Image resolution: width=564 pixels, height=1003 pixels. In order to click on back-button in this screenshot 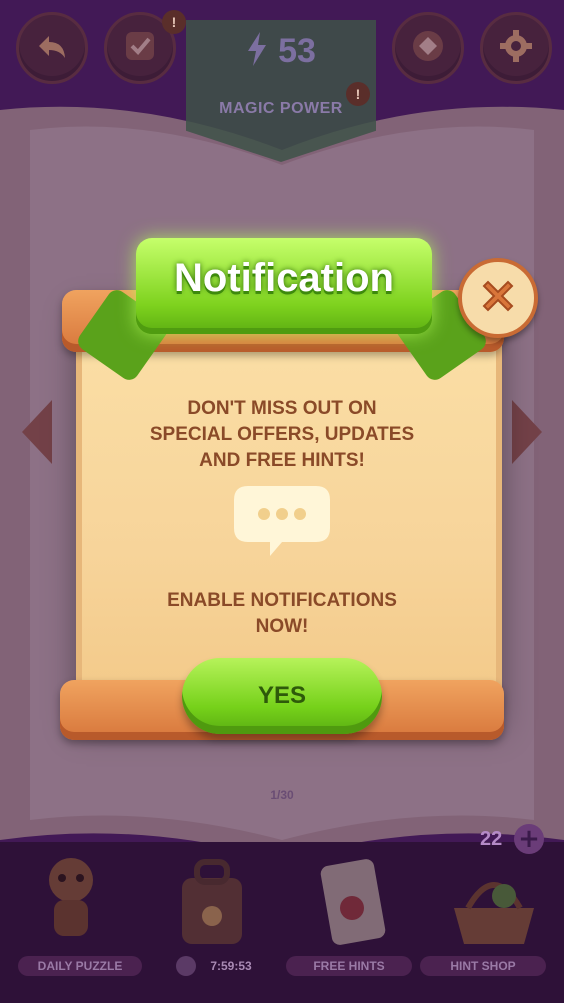, I will do `click(52, 48)`.